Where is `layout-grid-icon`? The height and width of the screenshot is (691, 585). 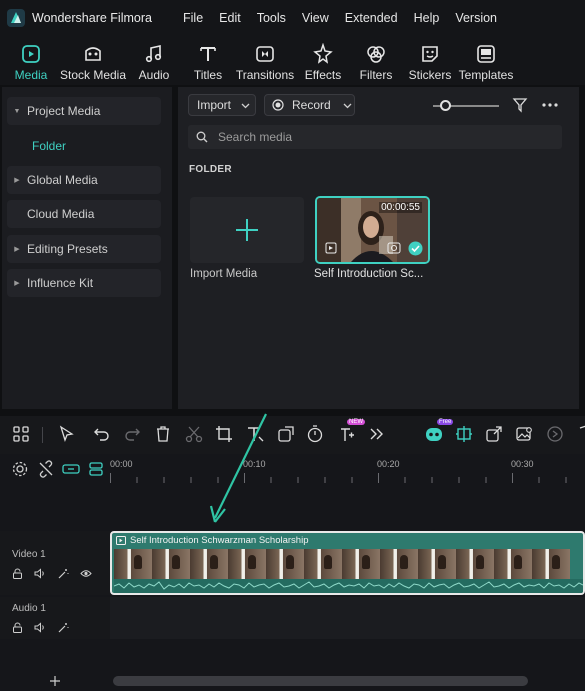 layout-grid-icon is located at coordinates (21, 434).